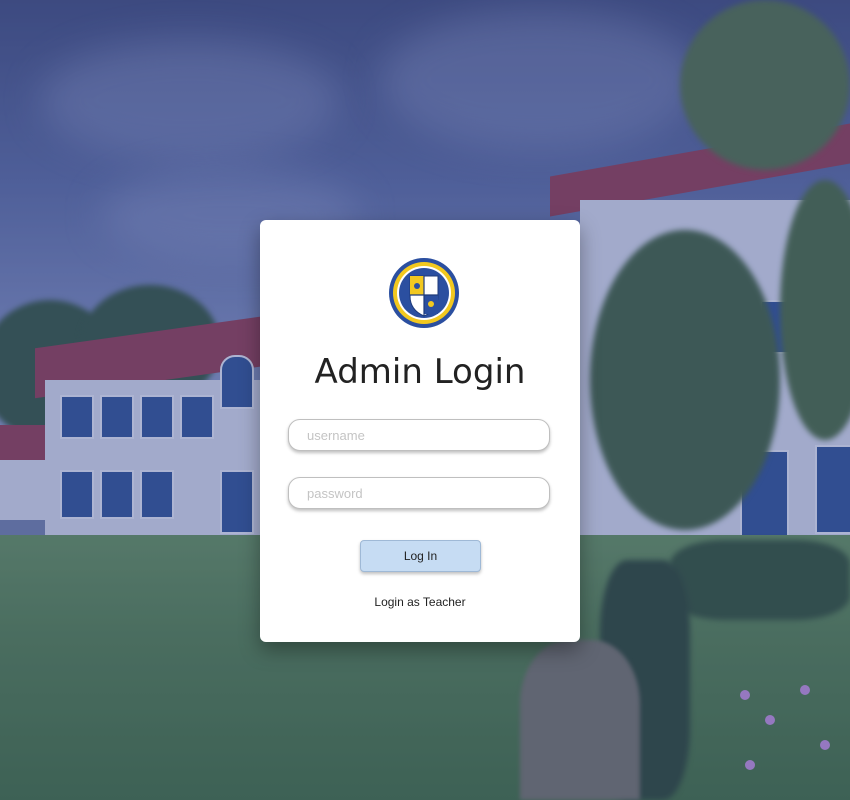 This screenshot has width=850, height=800. What do you see at coordinates (424, 293) in the screenshot?
I see `school-seal-icon` at bounding box center [424, 293].